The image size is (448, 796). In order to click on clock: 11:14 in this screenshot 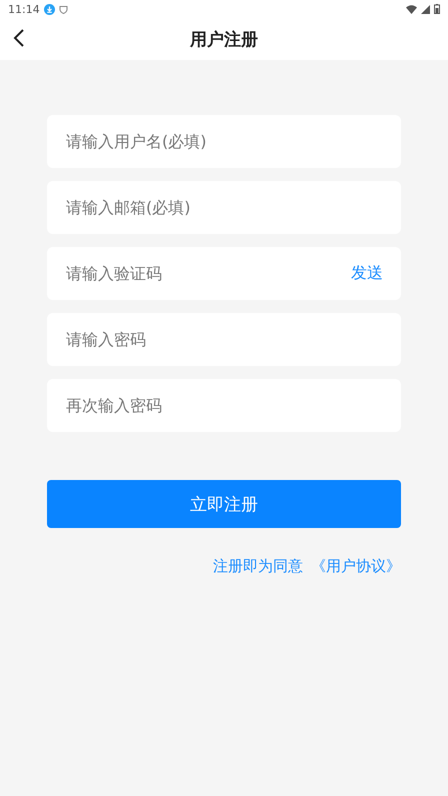, I will do `click(24, 9)`.